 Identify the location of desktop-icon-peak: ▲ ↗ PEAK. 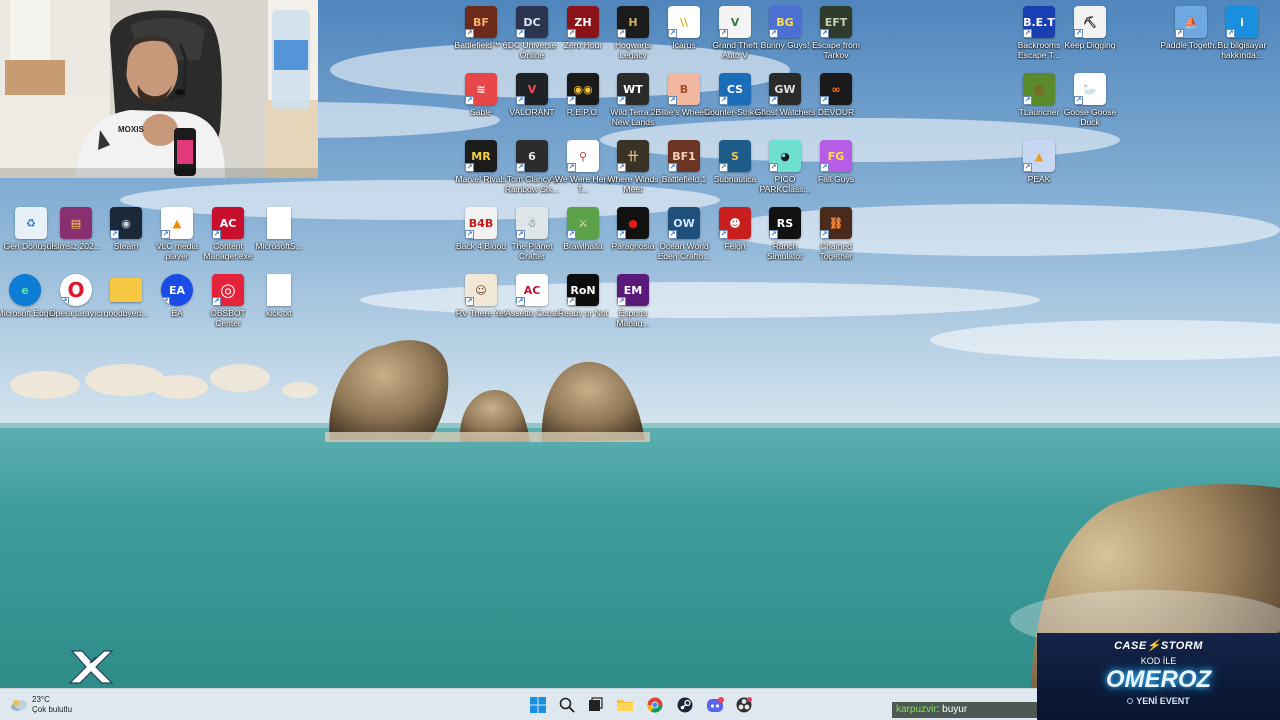
(1039, 167).